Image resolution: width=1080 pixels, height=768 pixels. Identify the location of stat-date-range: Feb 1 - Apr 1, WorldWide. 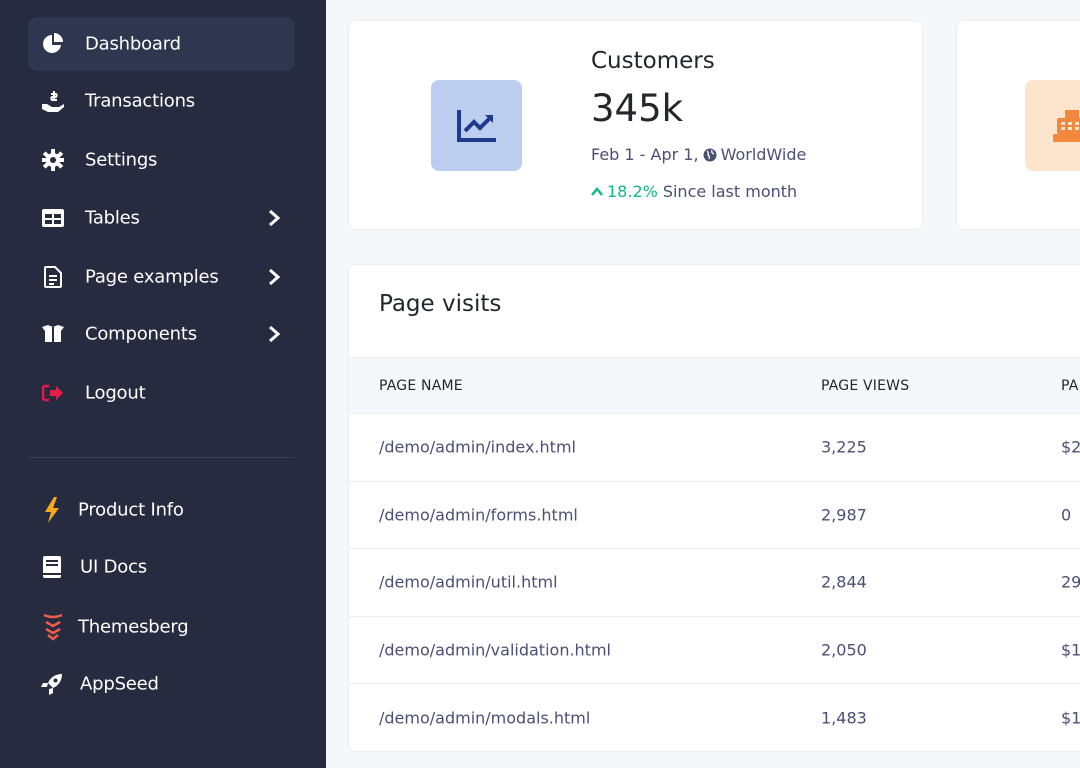
(698, 154).